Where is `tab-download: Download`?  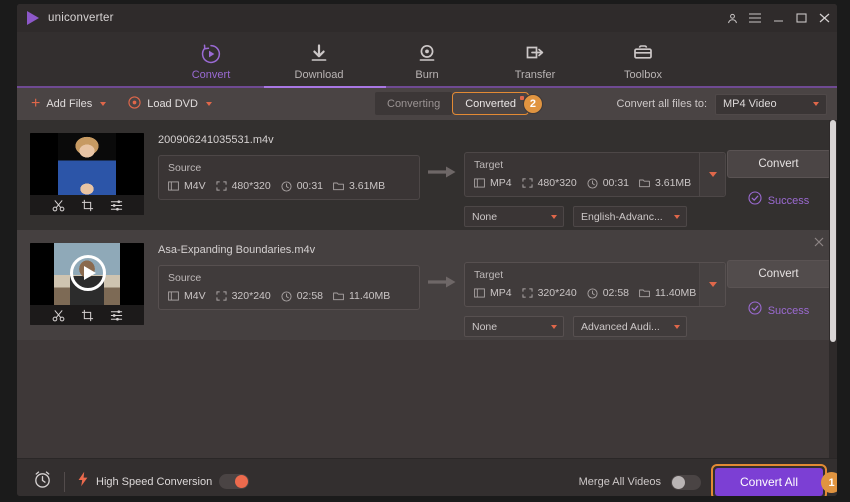 tab-download: Download is located at coordinates (319, 60).